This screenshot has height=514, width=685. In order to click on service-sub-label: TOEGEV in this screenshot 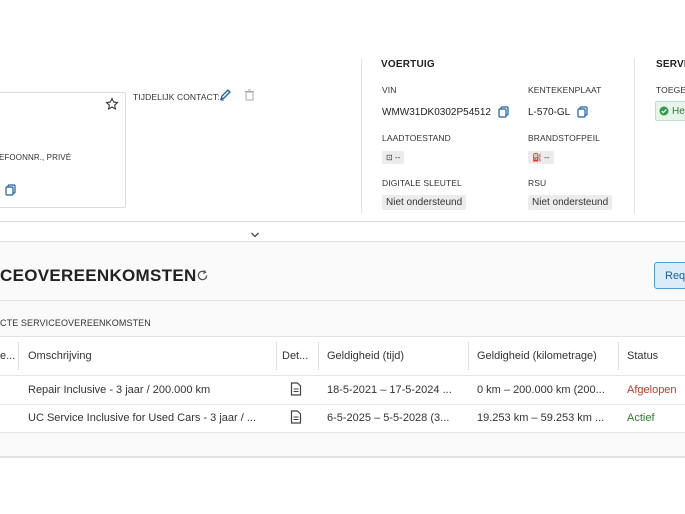, I will do `click(670, 90)`.